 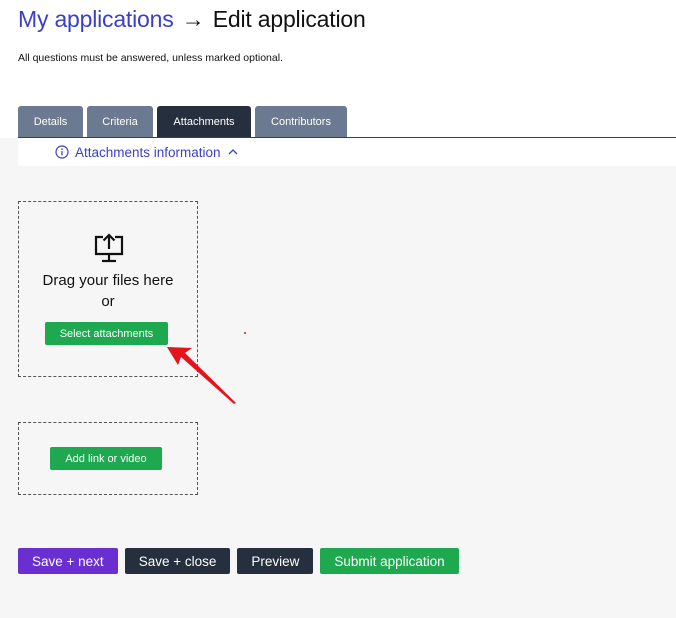 I want to click on attachments-information-label: Attachments information, so click(x=148, y=152).